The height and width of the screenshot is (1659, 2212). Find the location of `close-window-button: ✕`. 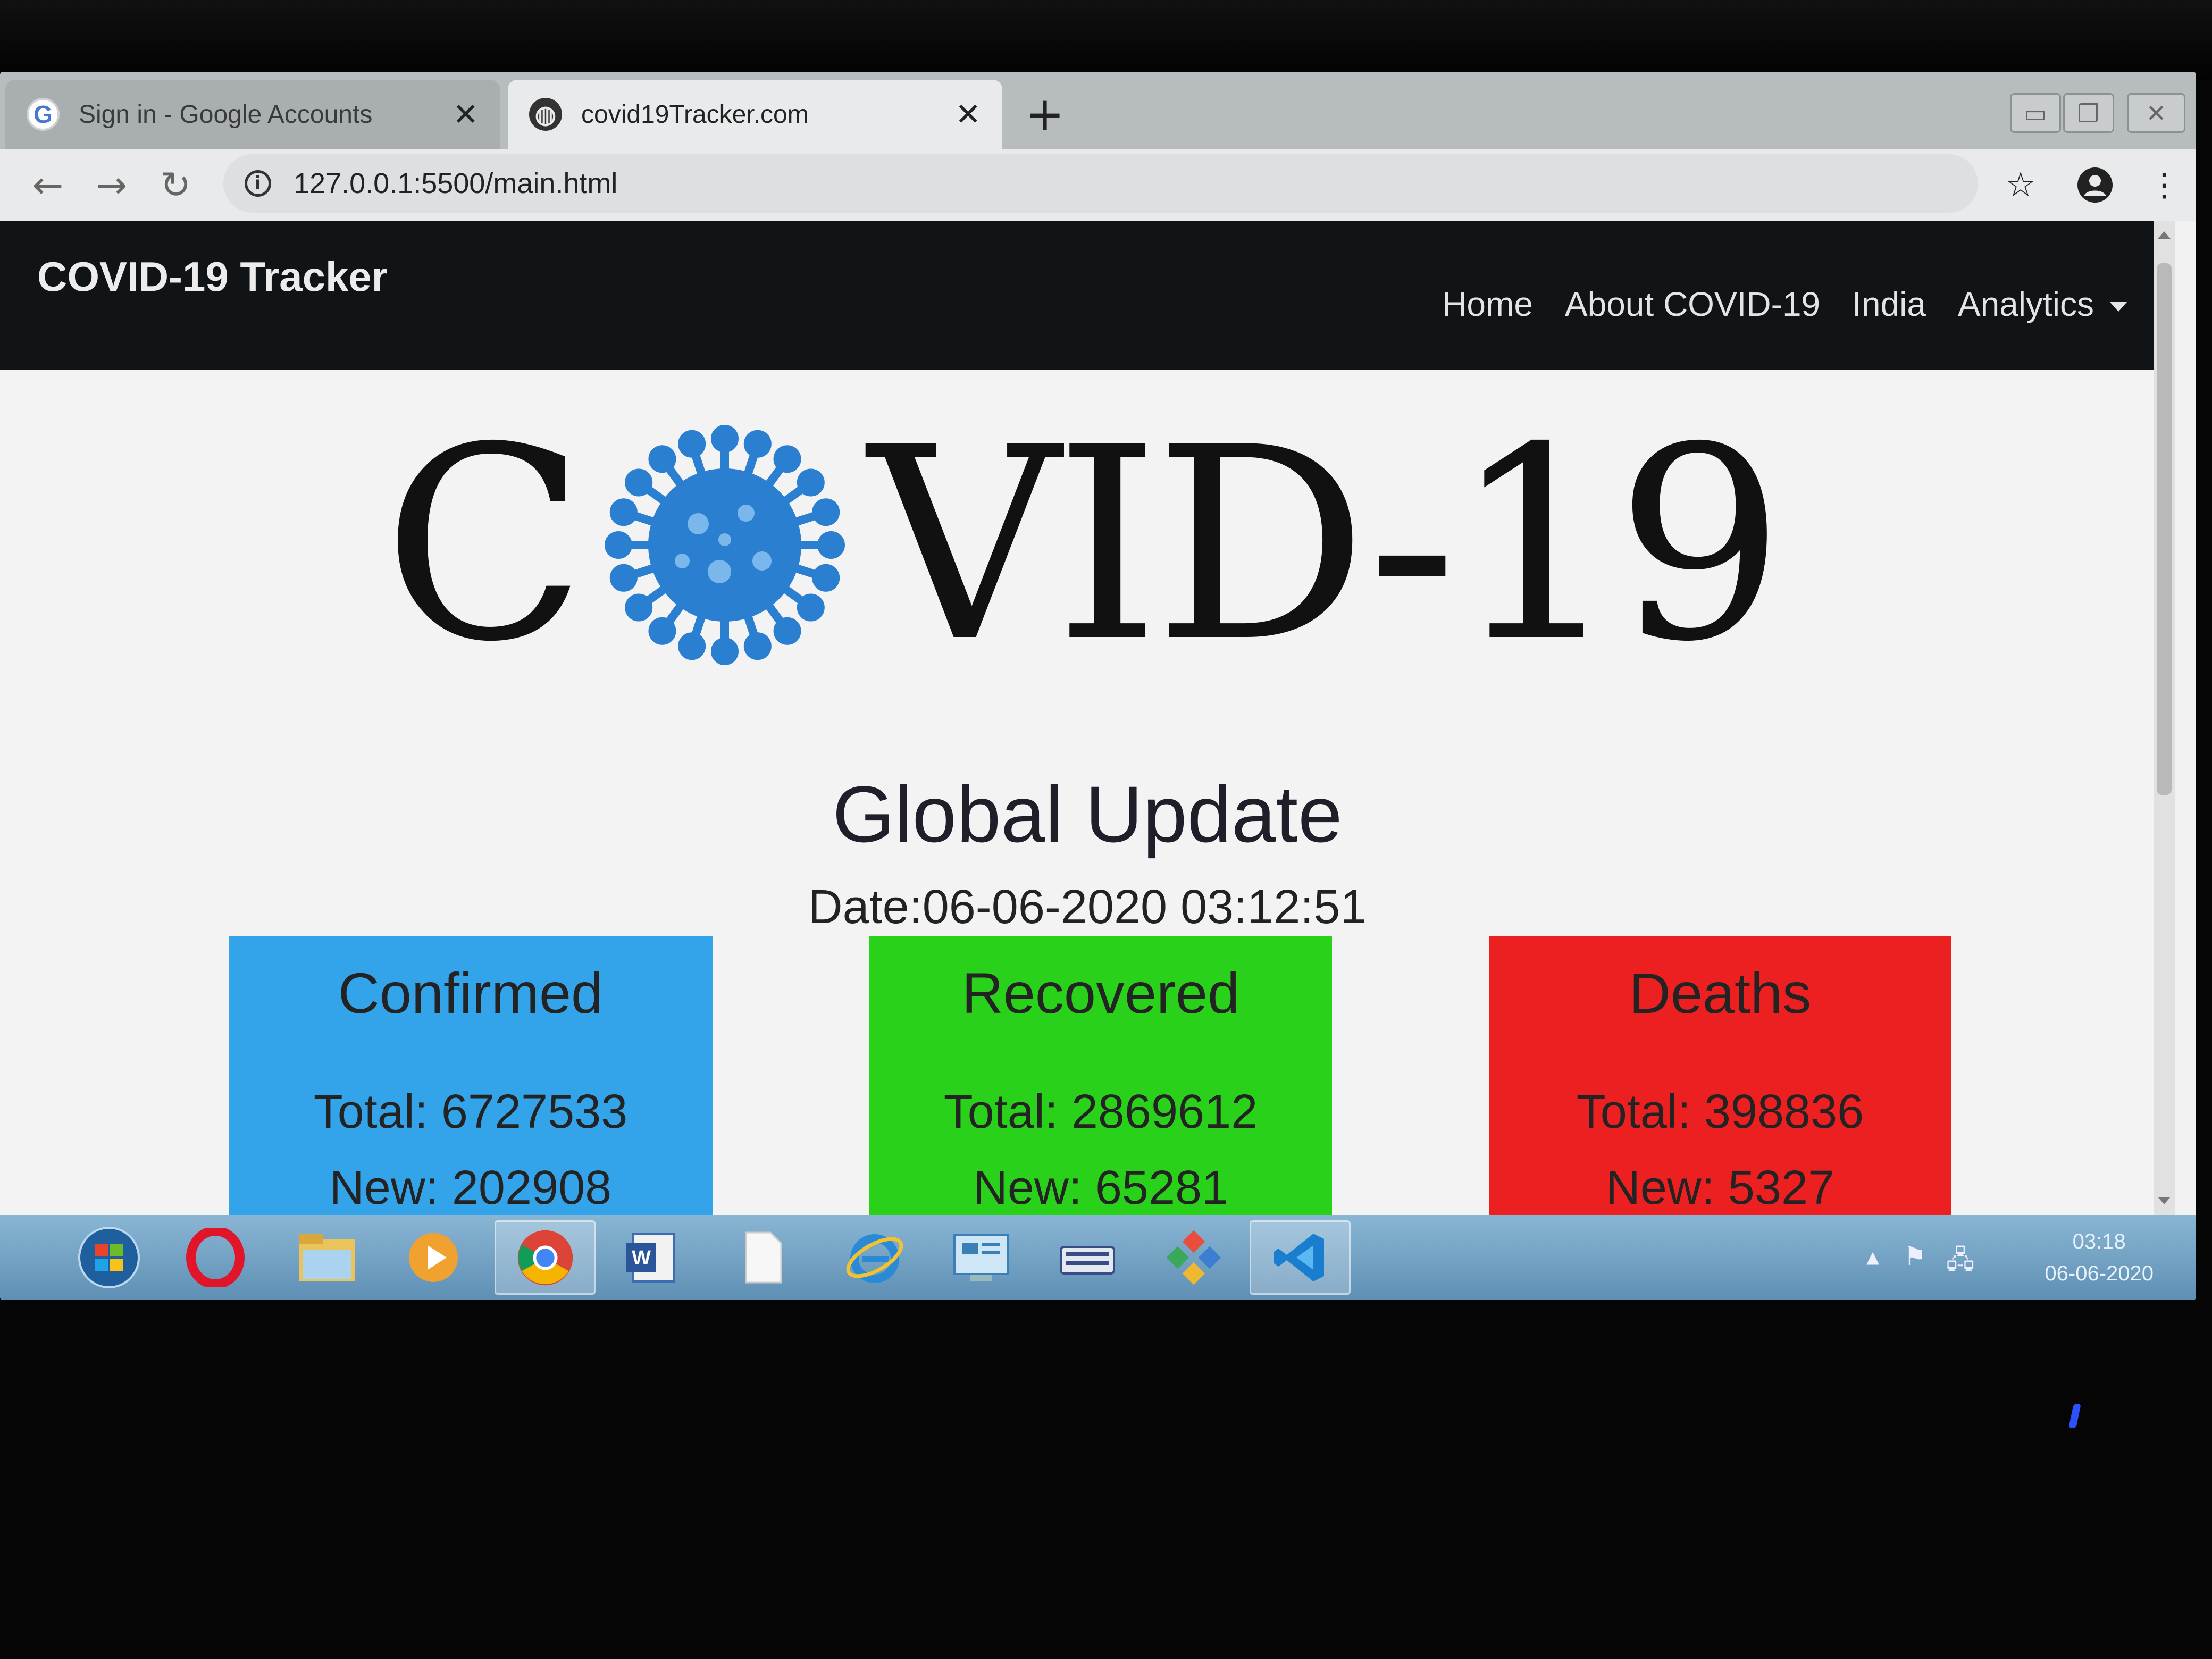

close-window-button: ✕ is located at coordinates (2156, 113).